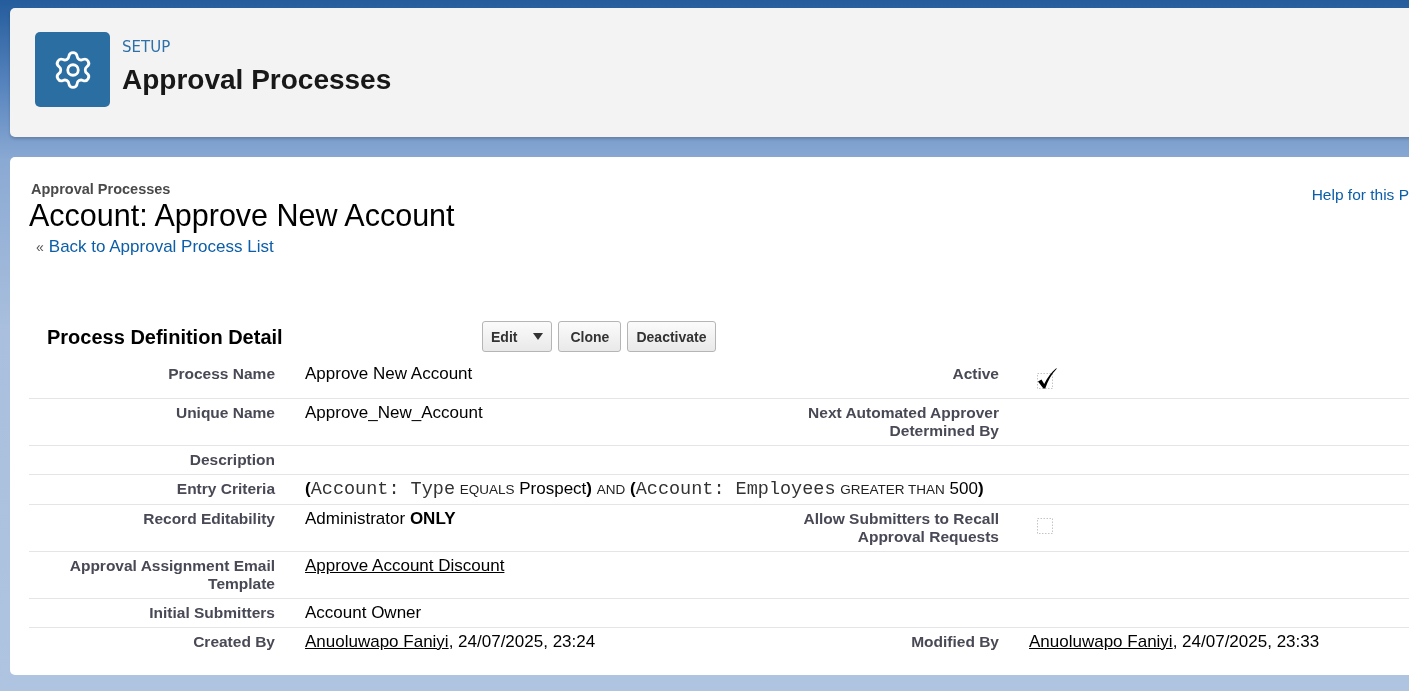  I want to click on page-title: Account: Approve New Account, so click(242, 215).